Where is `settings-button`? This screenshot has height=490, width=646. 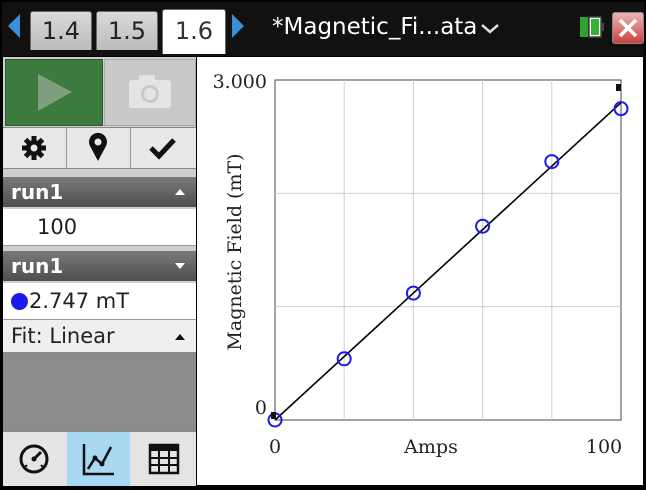 settings-button is located at coordinates (35, 148).